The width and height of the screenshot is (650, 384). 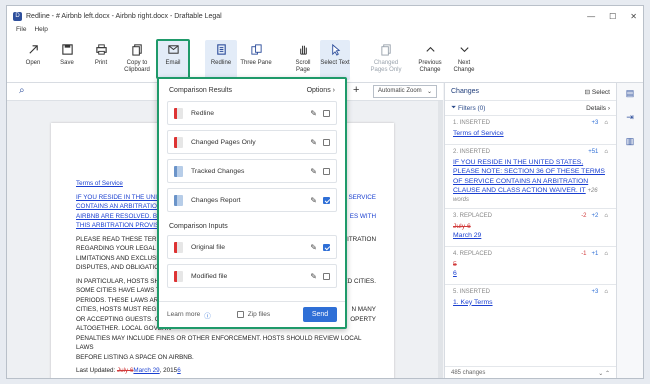 What do you see at coordinates (595, 123) in the screenshot?
I see `change-count: +3` at bounding box center [595, 123].